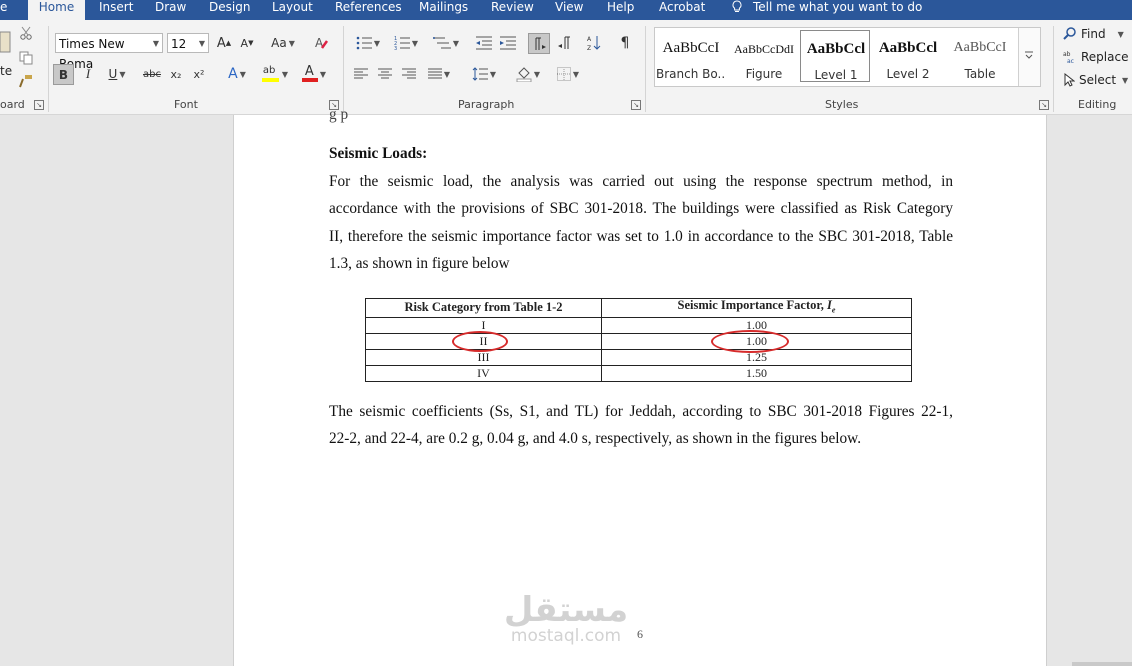 This screenshot has width=1132, height=666. What do you see at coordinates (589, 48) in the screenshot?
I see `svg-text: Z` at bounding box center [589, 48].